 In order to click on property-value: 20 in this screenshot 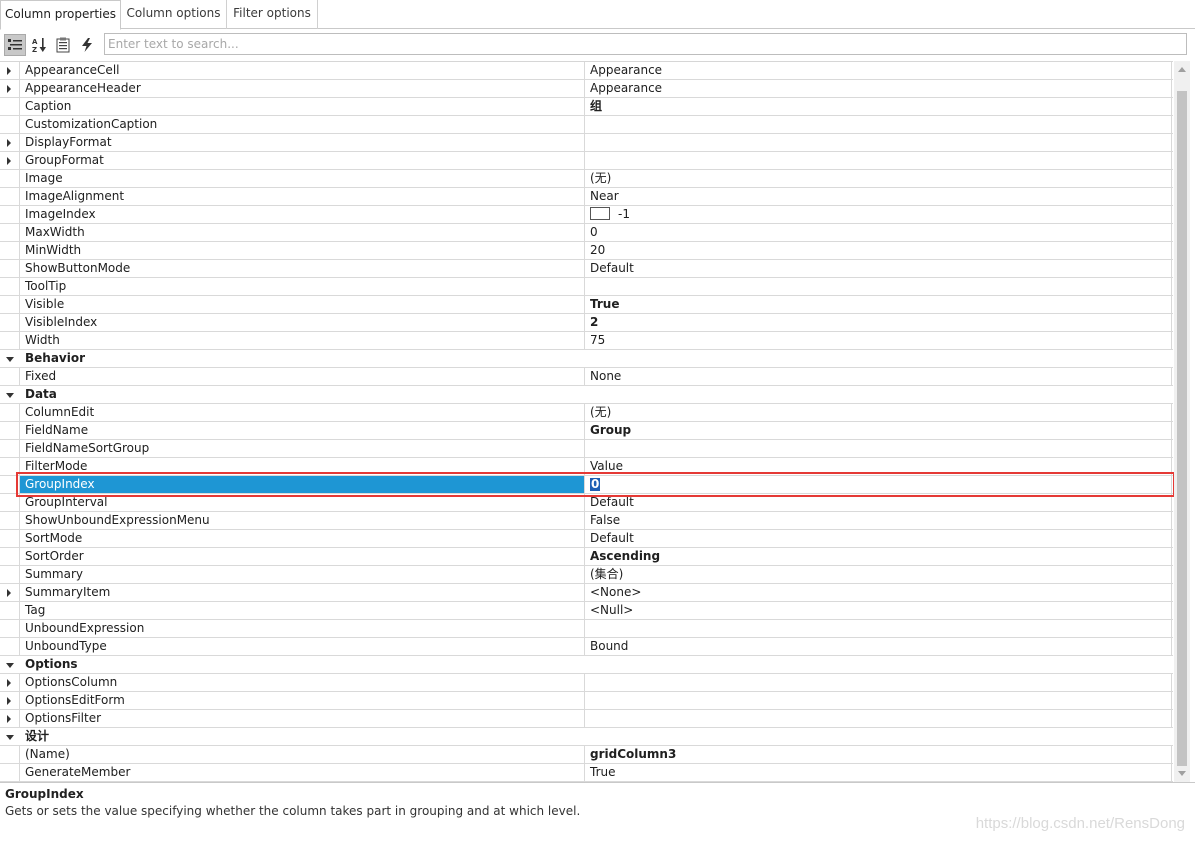, I will do `click(879, 250)`.